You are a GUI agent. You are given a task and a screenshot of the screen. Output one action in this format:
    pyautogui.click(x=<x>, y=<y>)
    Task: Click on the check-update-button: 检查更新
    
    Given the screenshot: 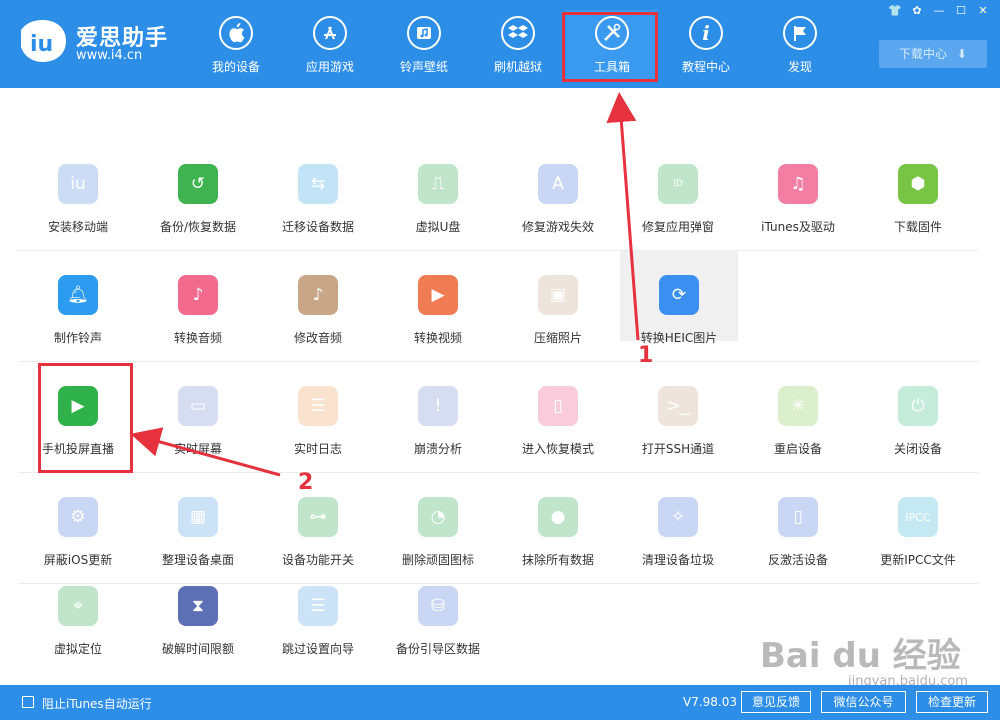 What is the action you would take?
    pyautogui.click(x=952, y=702)
    